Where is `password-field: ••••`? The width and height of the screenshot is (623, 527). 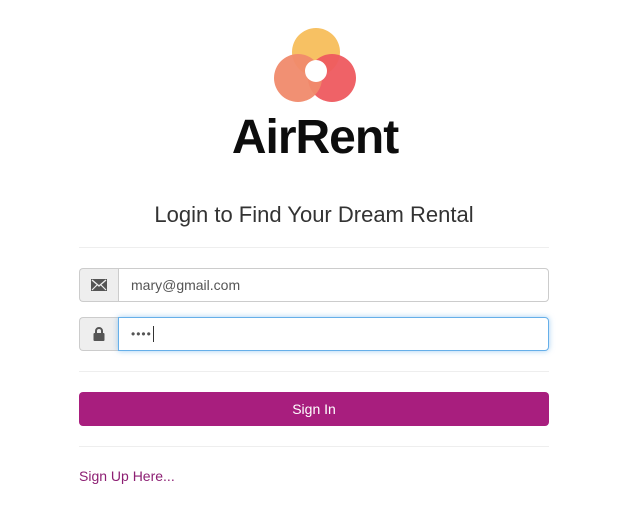
password-field: •••• is located at coordinates (333, 334).